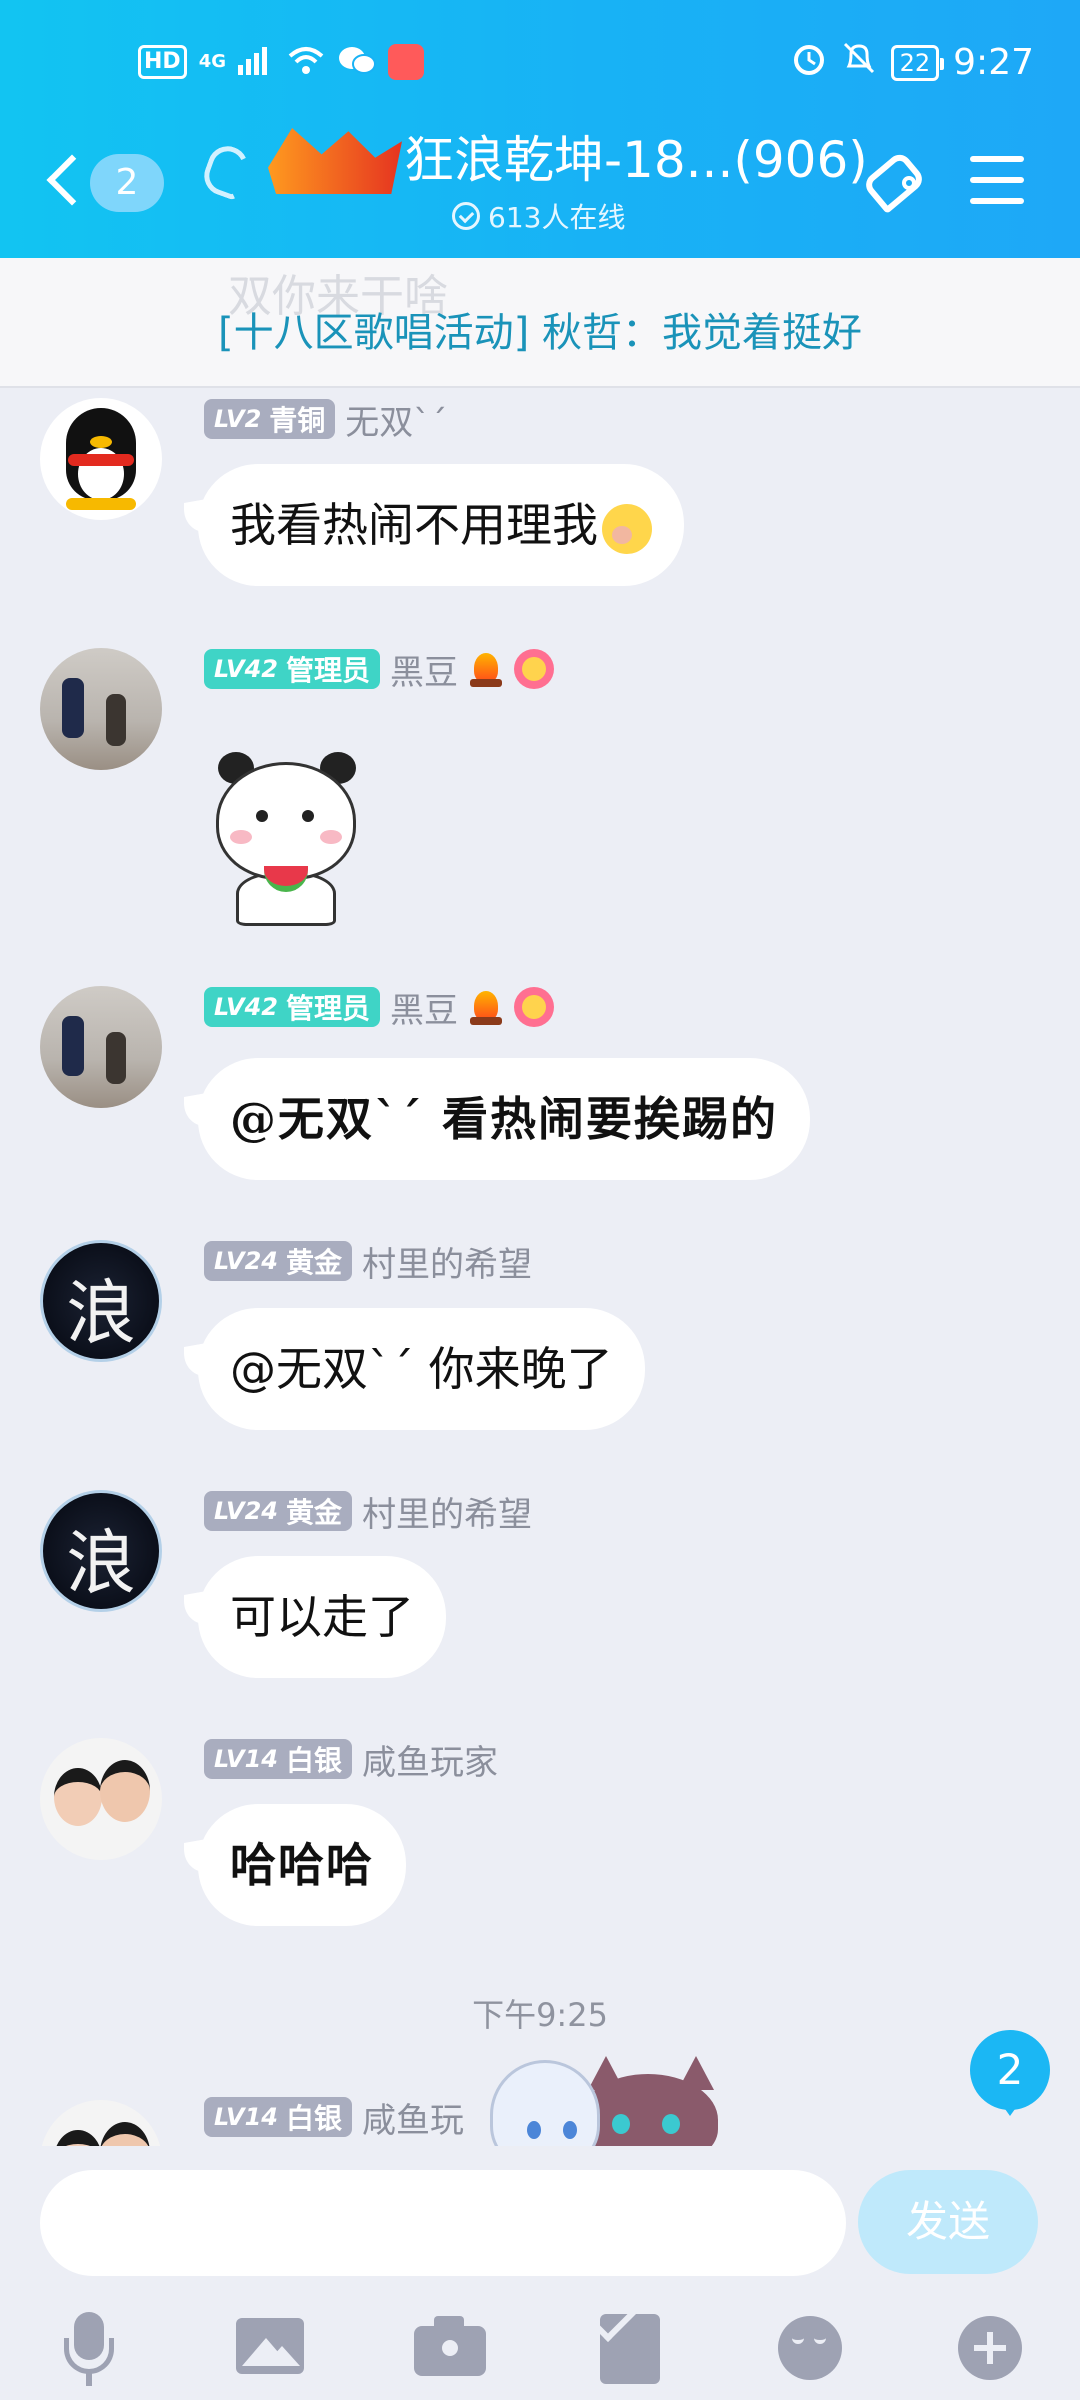 The height and width of the screenshot is (2400, 1080). I want to click on alarm-icon, so click(809, 62).